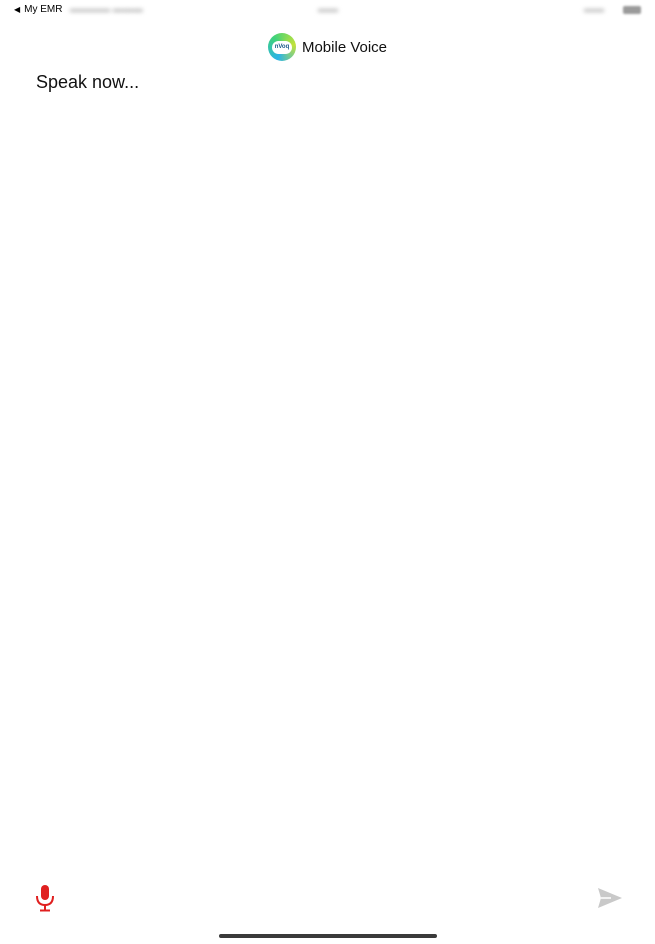 Image resolution: width=655 pixels, height=944 pixels. I want to click on status-bar: ◀ My EMR ▬▬▬▬ ▬▬▬ ▬▬ ▬▬, so click(327, 10).